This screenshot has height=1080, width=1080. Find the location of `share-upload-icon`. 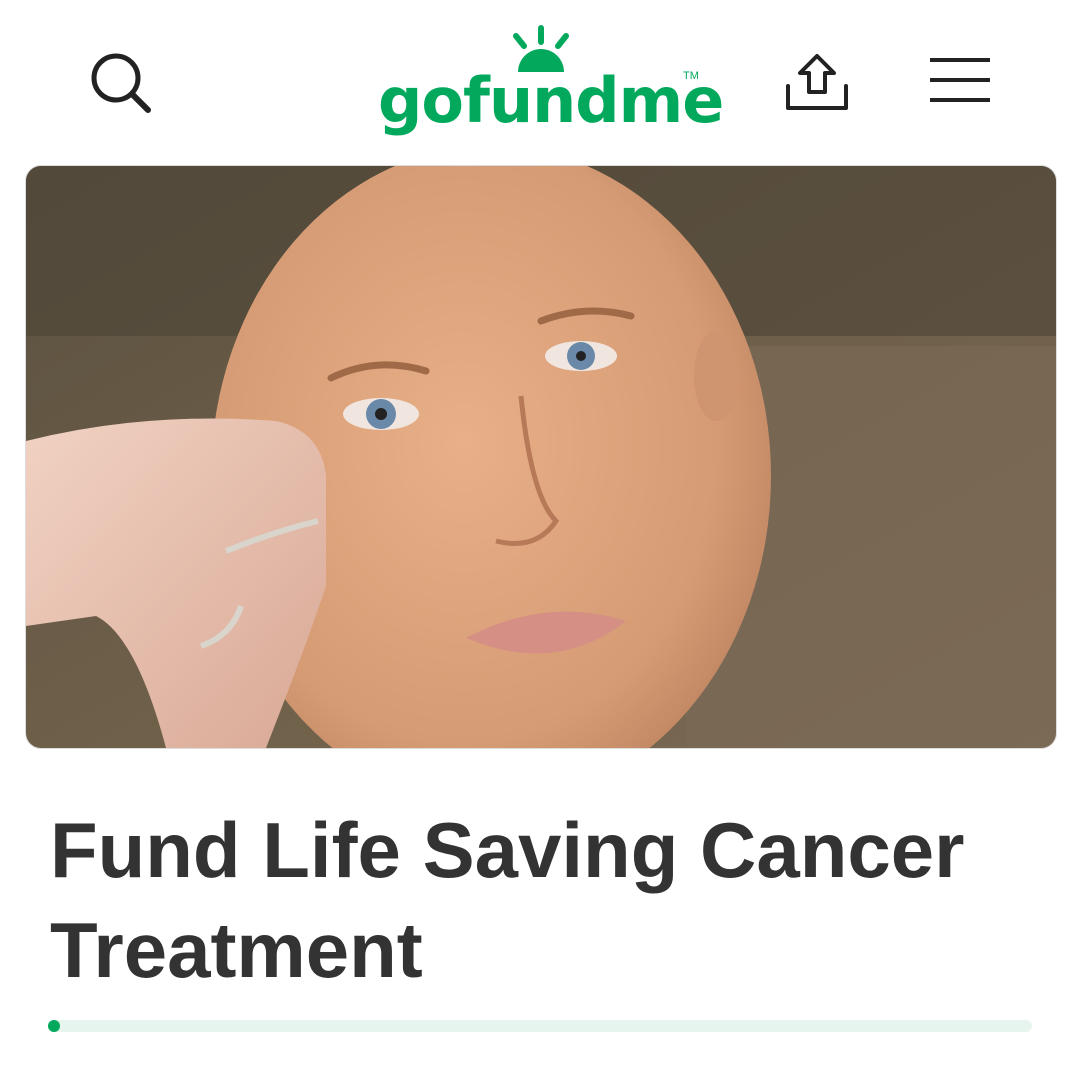

share-upload-icon is located at coordinates (817, 81).